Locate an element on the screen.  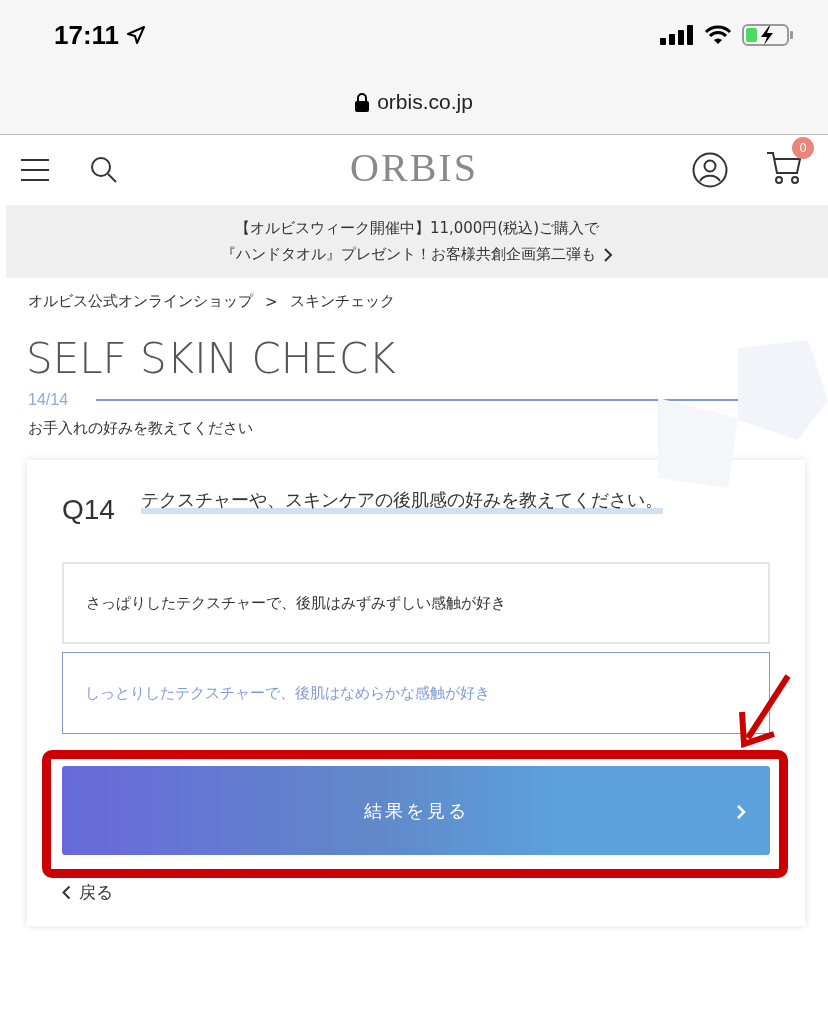
signal-icon is located at coordinates (677, 35).